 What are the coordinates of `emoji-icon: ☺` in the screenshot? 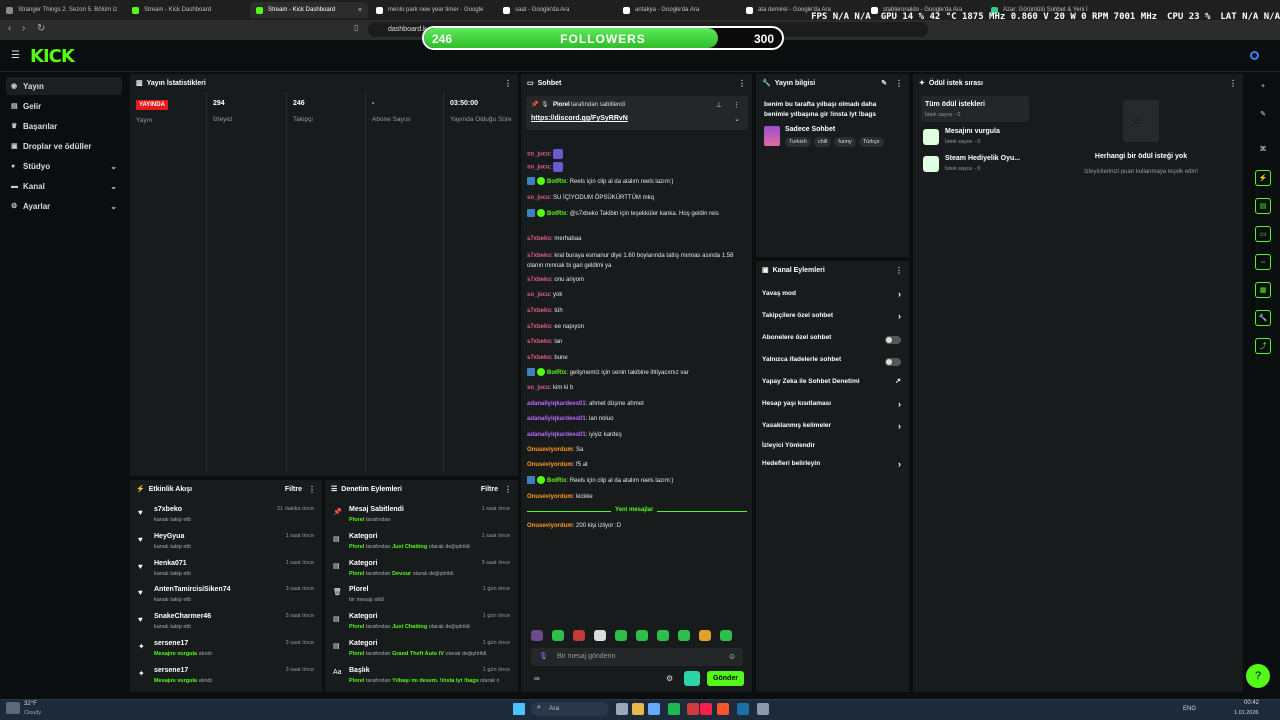 It's located at (732, 656).